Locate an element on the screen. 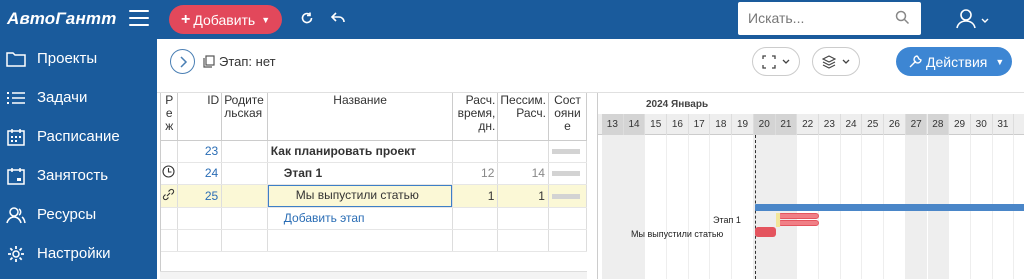 Image resolution: width=1024 pixels, height=279 pixels. task-bar is located at coordinates (765, 232).